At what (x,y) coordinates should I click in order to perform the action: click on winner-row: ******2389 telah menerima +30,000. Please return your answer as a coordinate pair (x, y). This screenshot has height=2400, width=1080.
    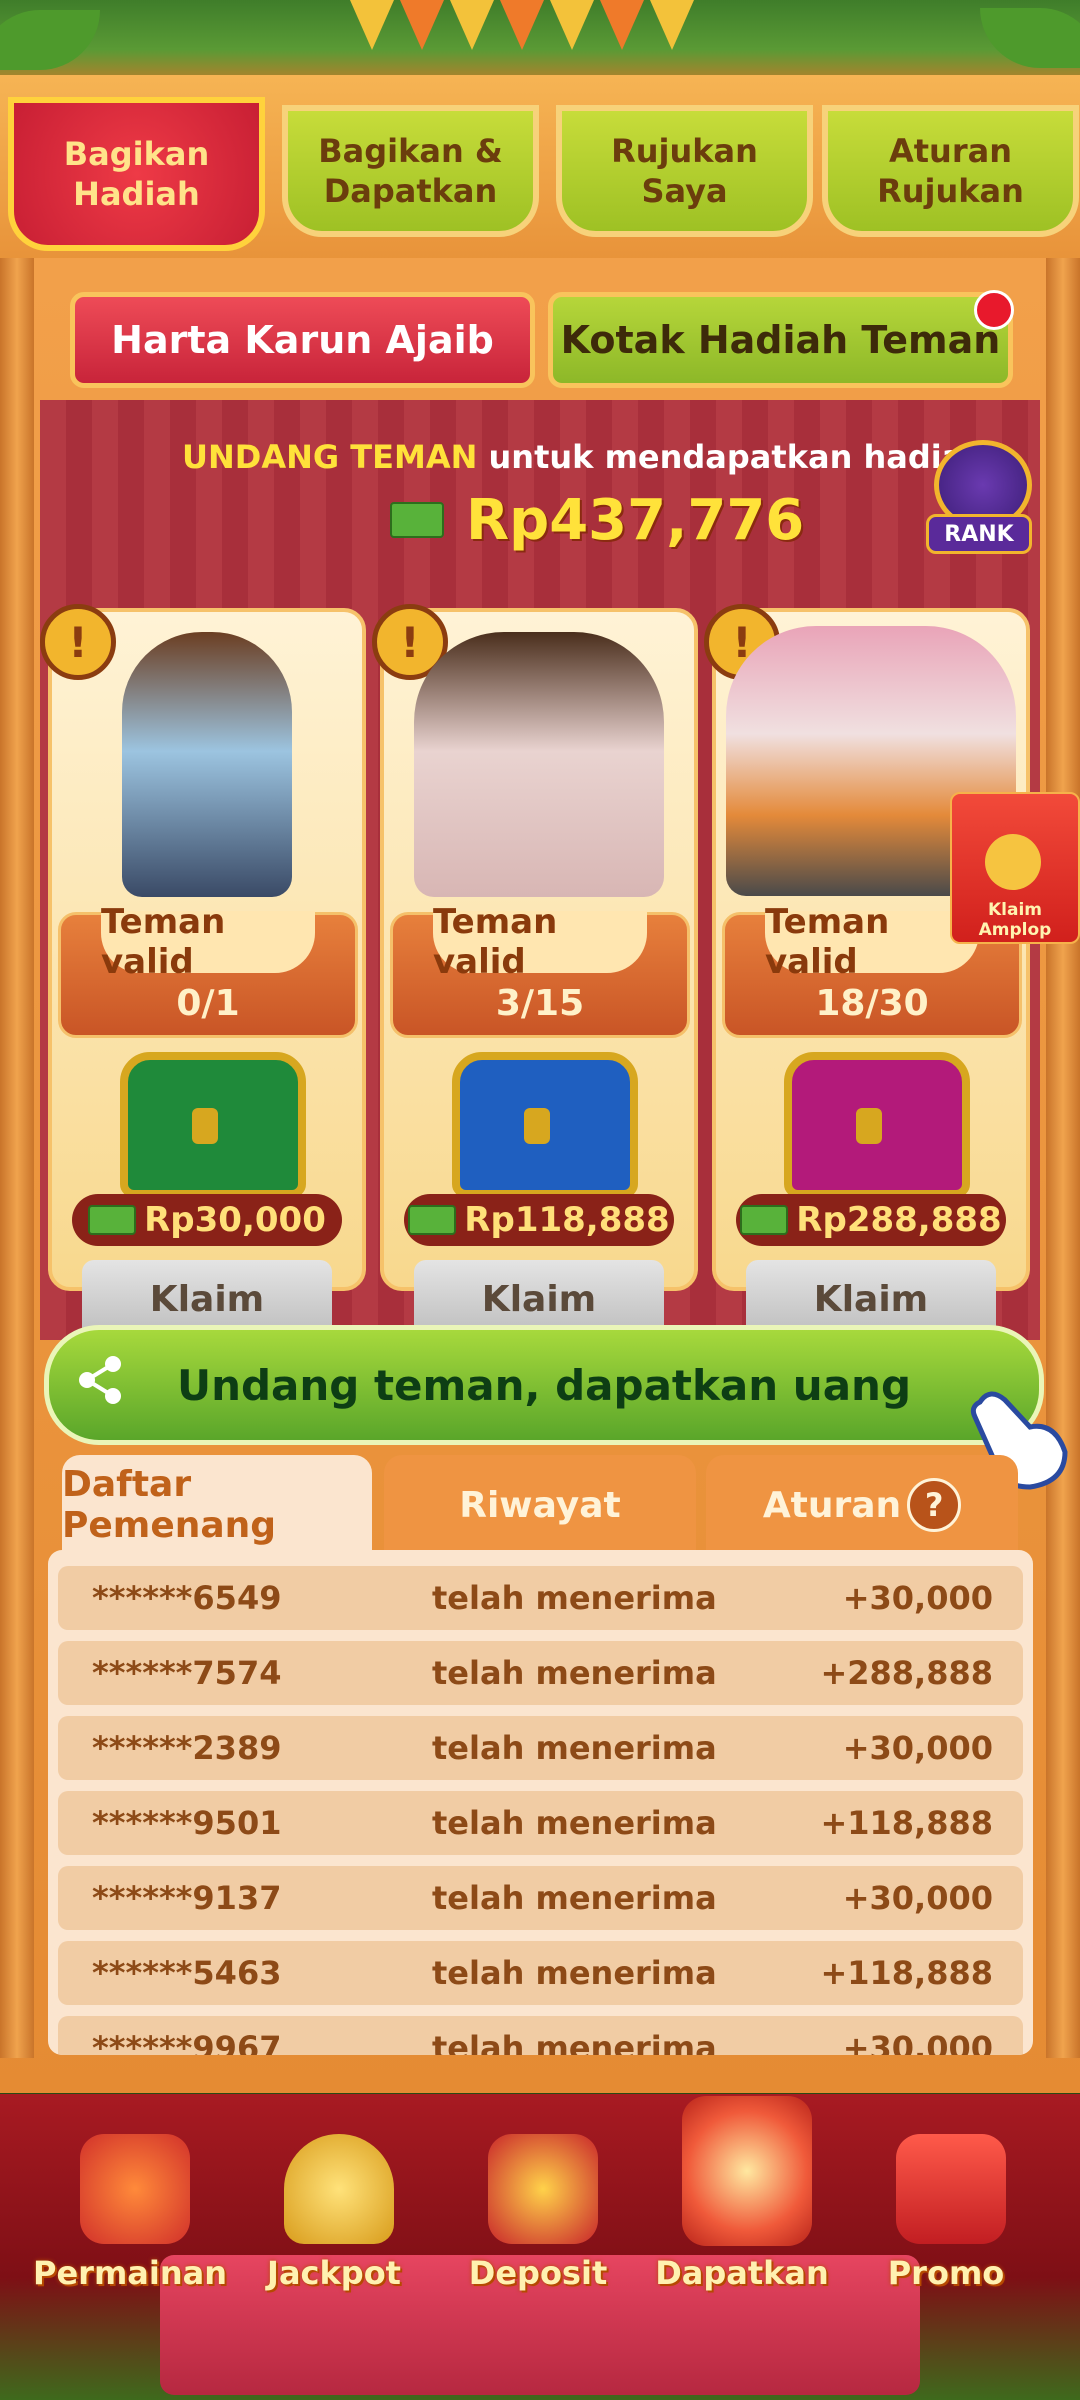
    Looking at the image, I should click on (540, 1748).